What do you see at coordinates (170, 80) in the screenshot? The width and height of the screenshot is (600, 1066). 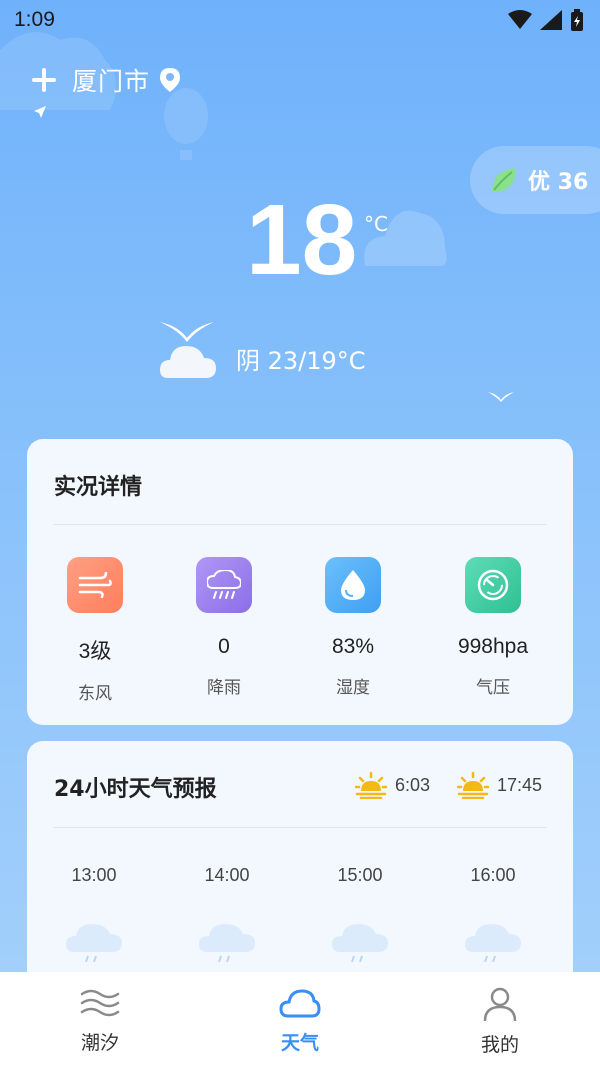 I see `location-pin-icon` at bounding box center [170, 80].